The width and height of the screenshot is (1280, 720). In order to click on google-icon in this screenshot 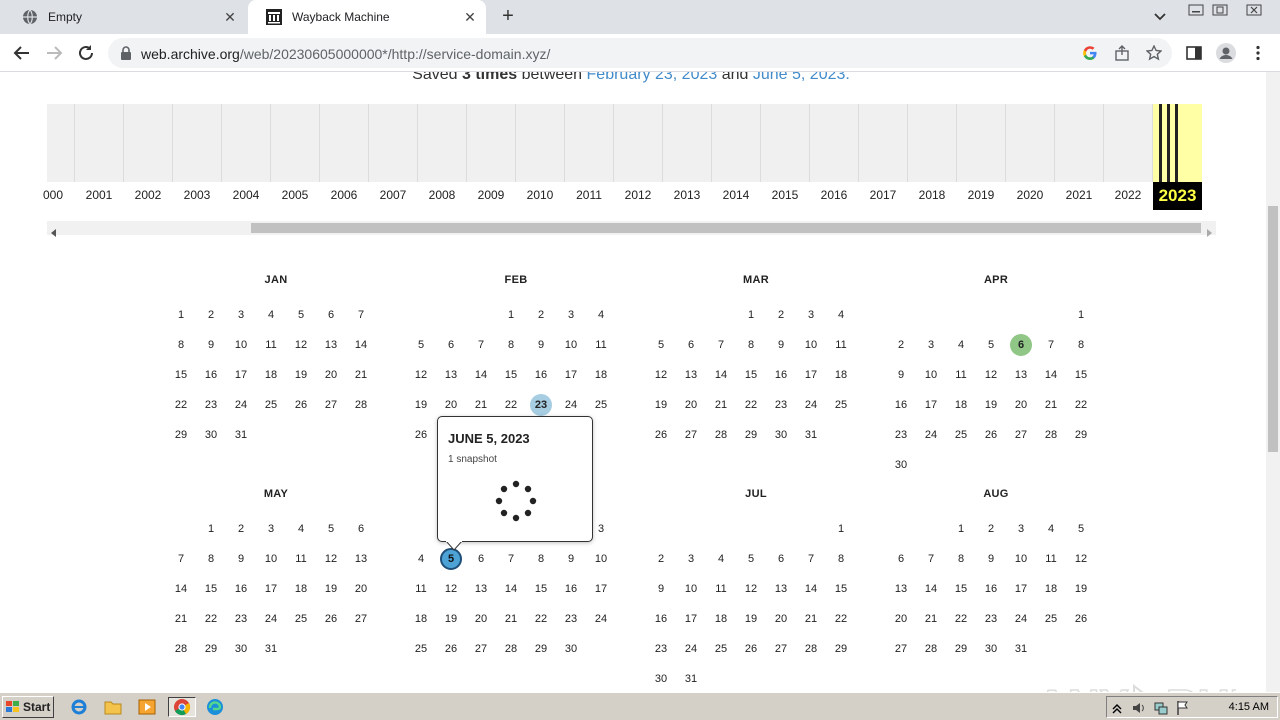, I will do `click(1090, 53)`.